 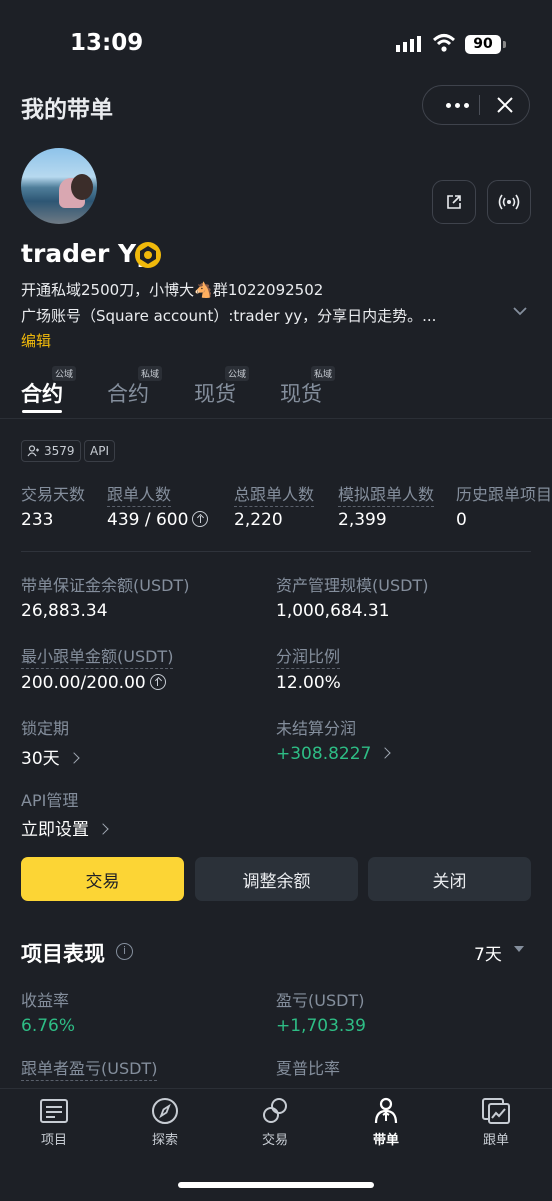 I want to click on chart-icon, so click(x=496, y=1111).